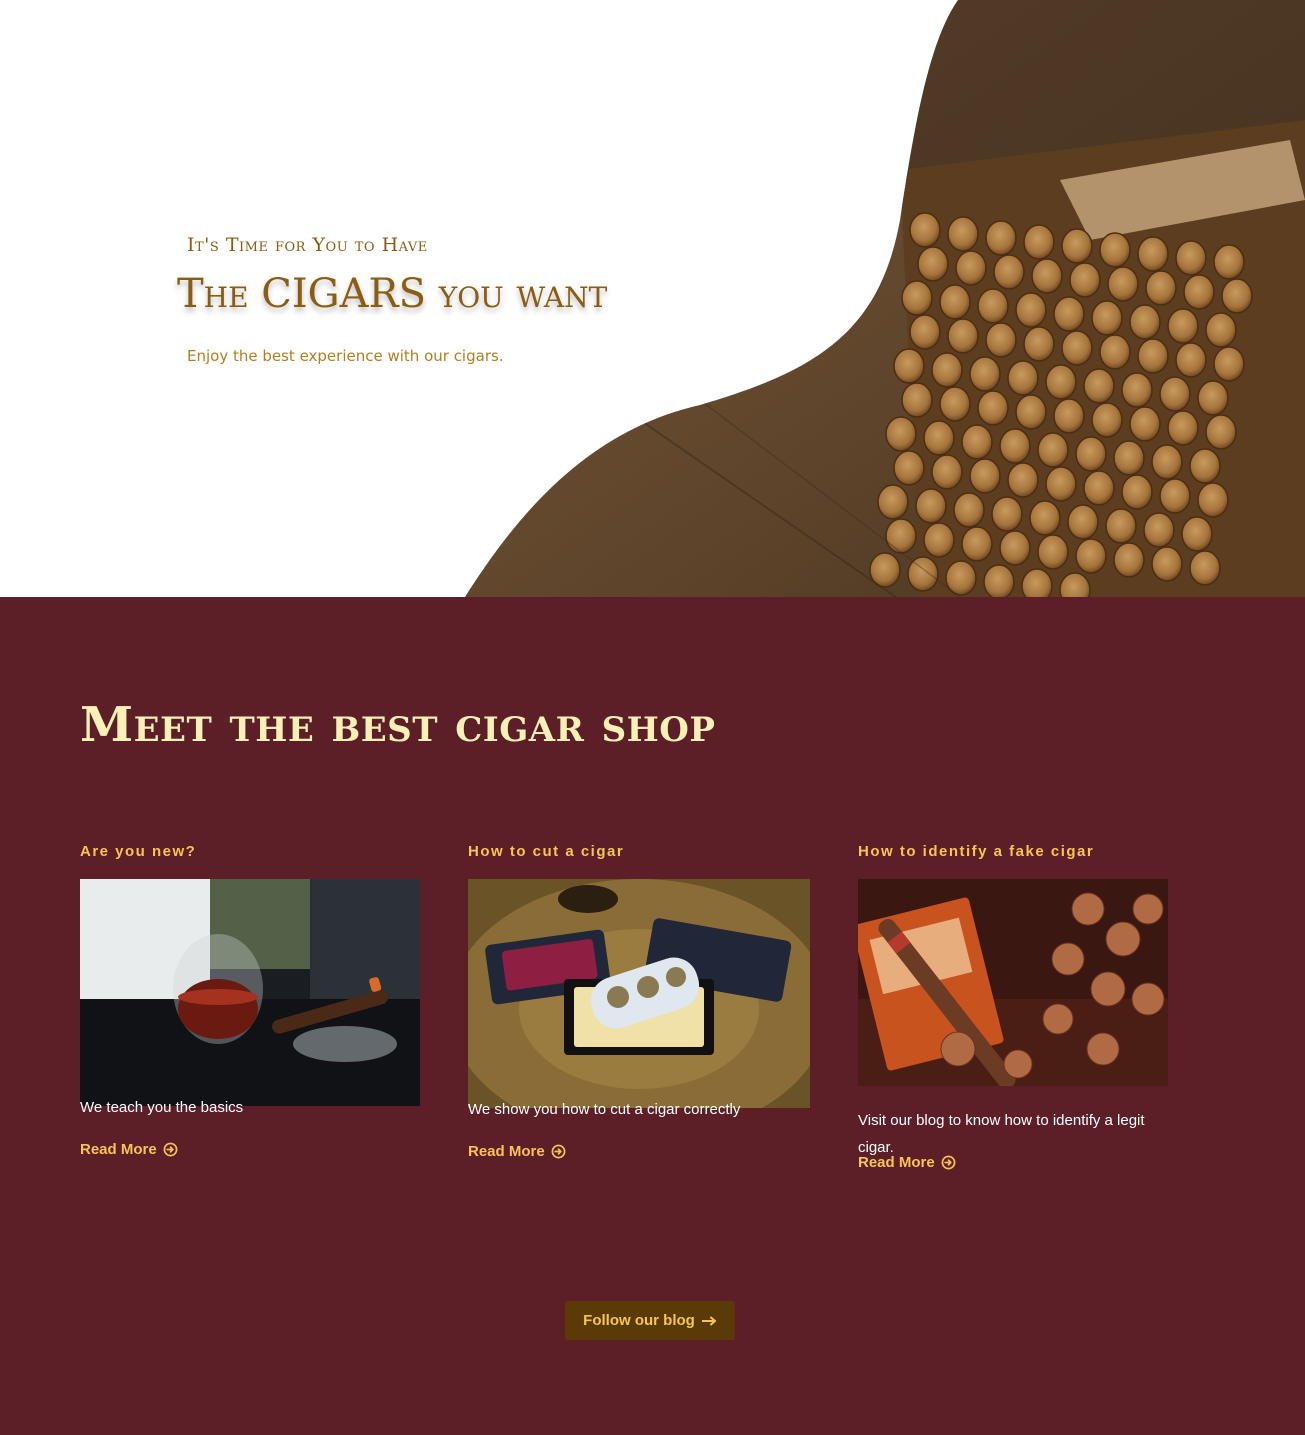 The height and width of the screenshot is (1435, 1305). What do you see at coordinates (604, 1109) in the screenshot?
I see `card-text: We show you how to cut a cigar correctly` at bounding box center [604, 1109].